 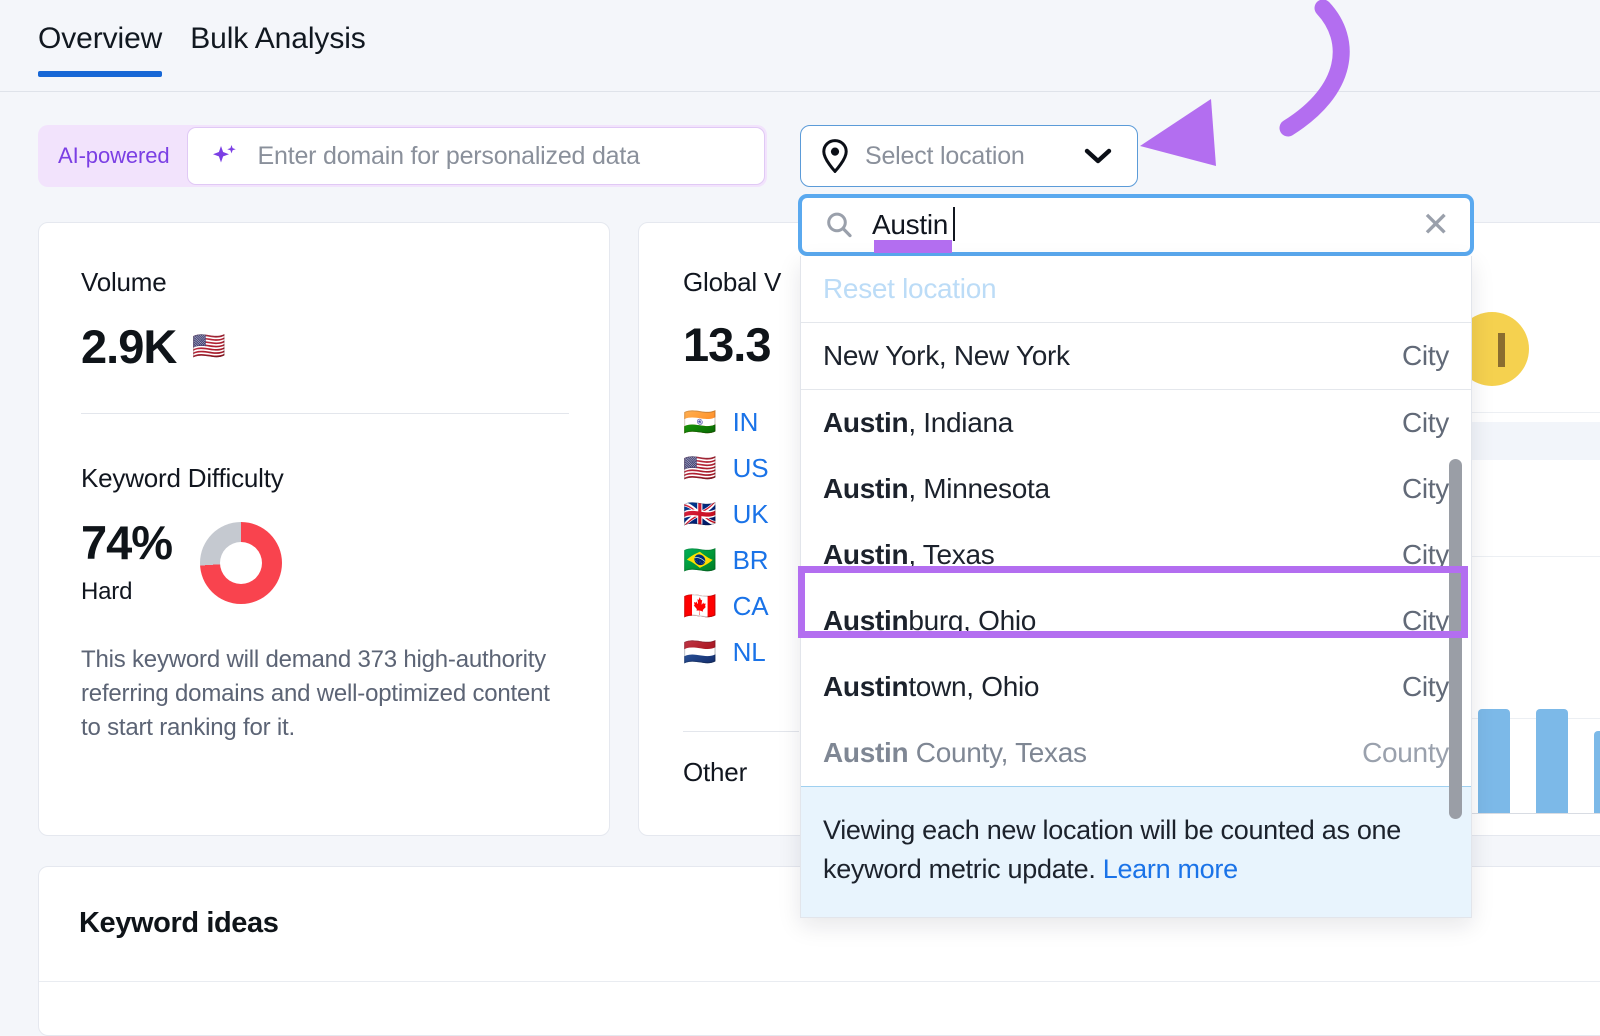 I want to click on select-location-button: Select location, so click(x=969, y=156).